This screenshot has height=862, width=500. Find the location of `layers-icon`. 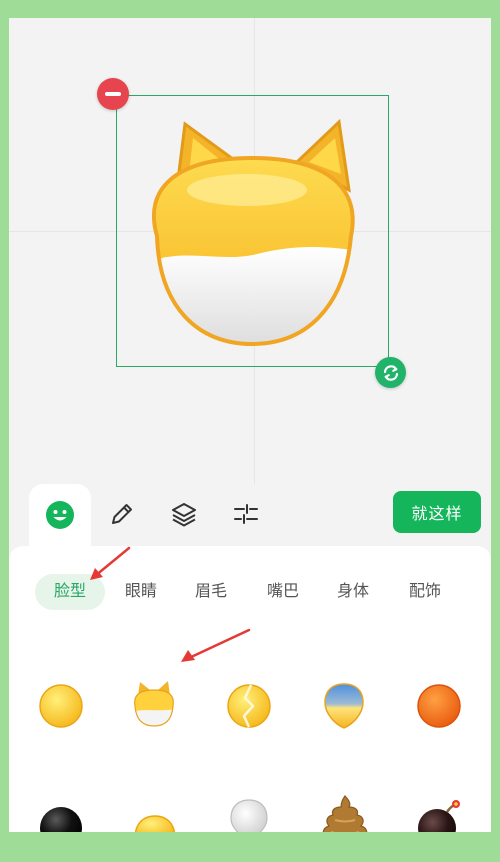

layers-icon is located at coordinates (184, 515).